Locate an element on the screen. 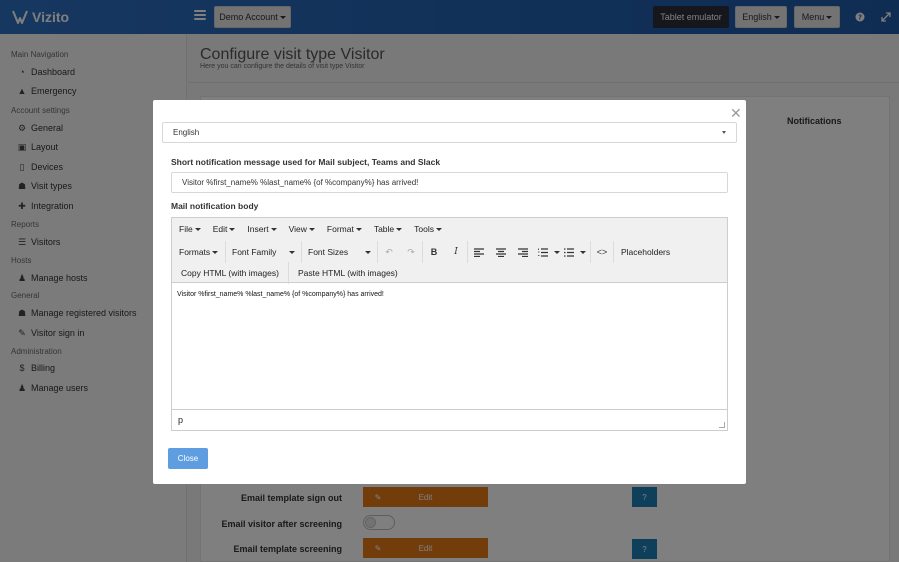 This screenshot has width=899, height=562. menu-tools: Tools is located at coordinates (428, 229).